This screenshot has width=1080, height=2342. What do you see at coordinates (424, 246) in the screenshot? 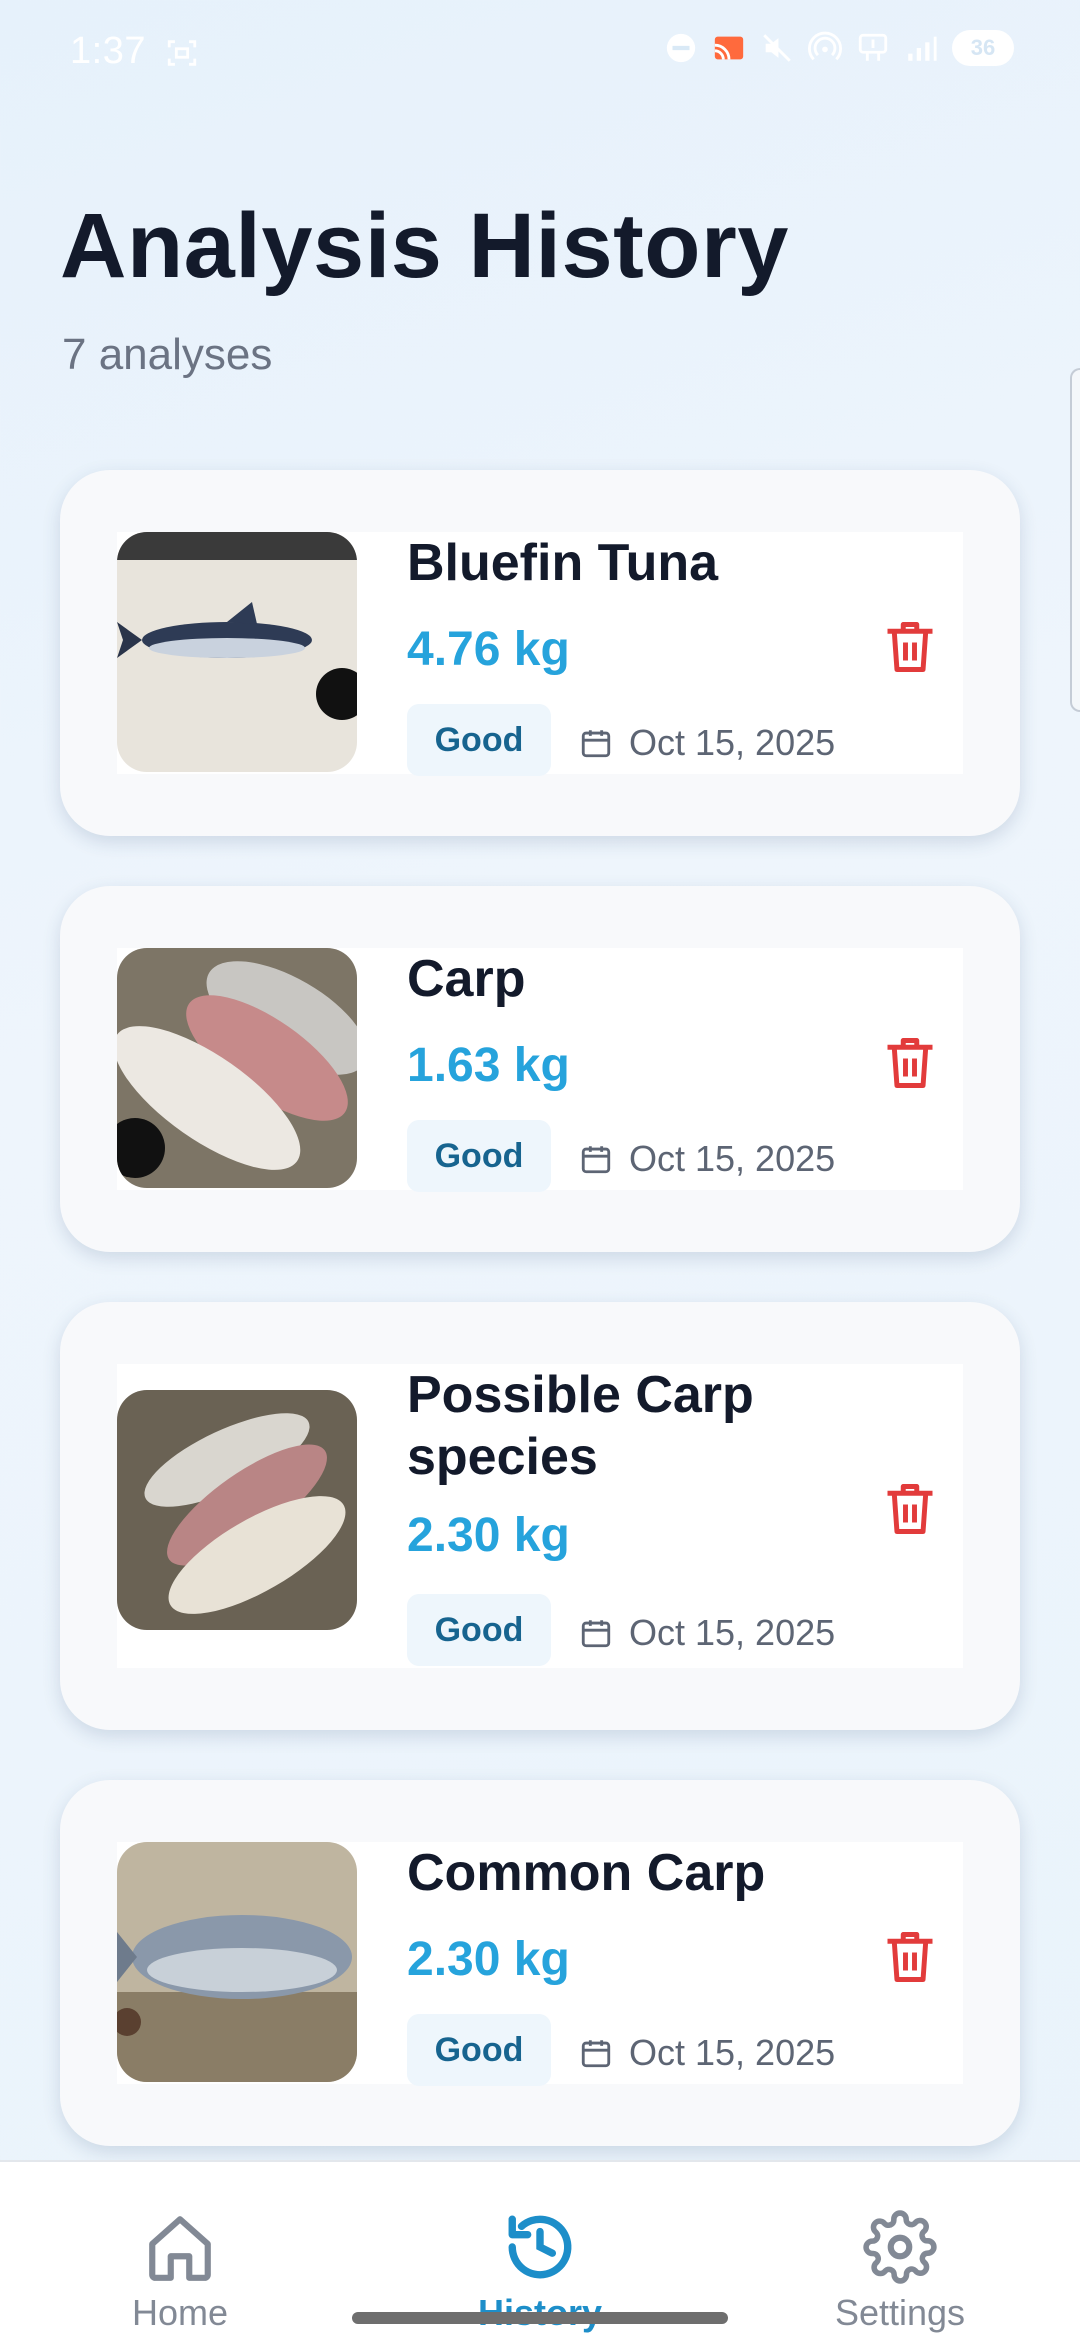
I see `page-title: Analysis History` at bounding box center [424, 246].